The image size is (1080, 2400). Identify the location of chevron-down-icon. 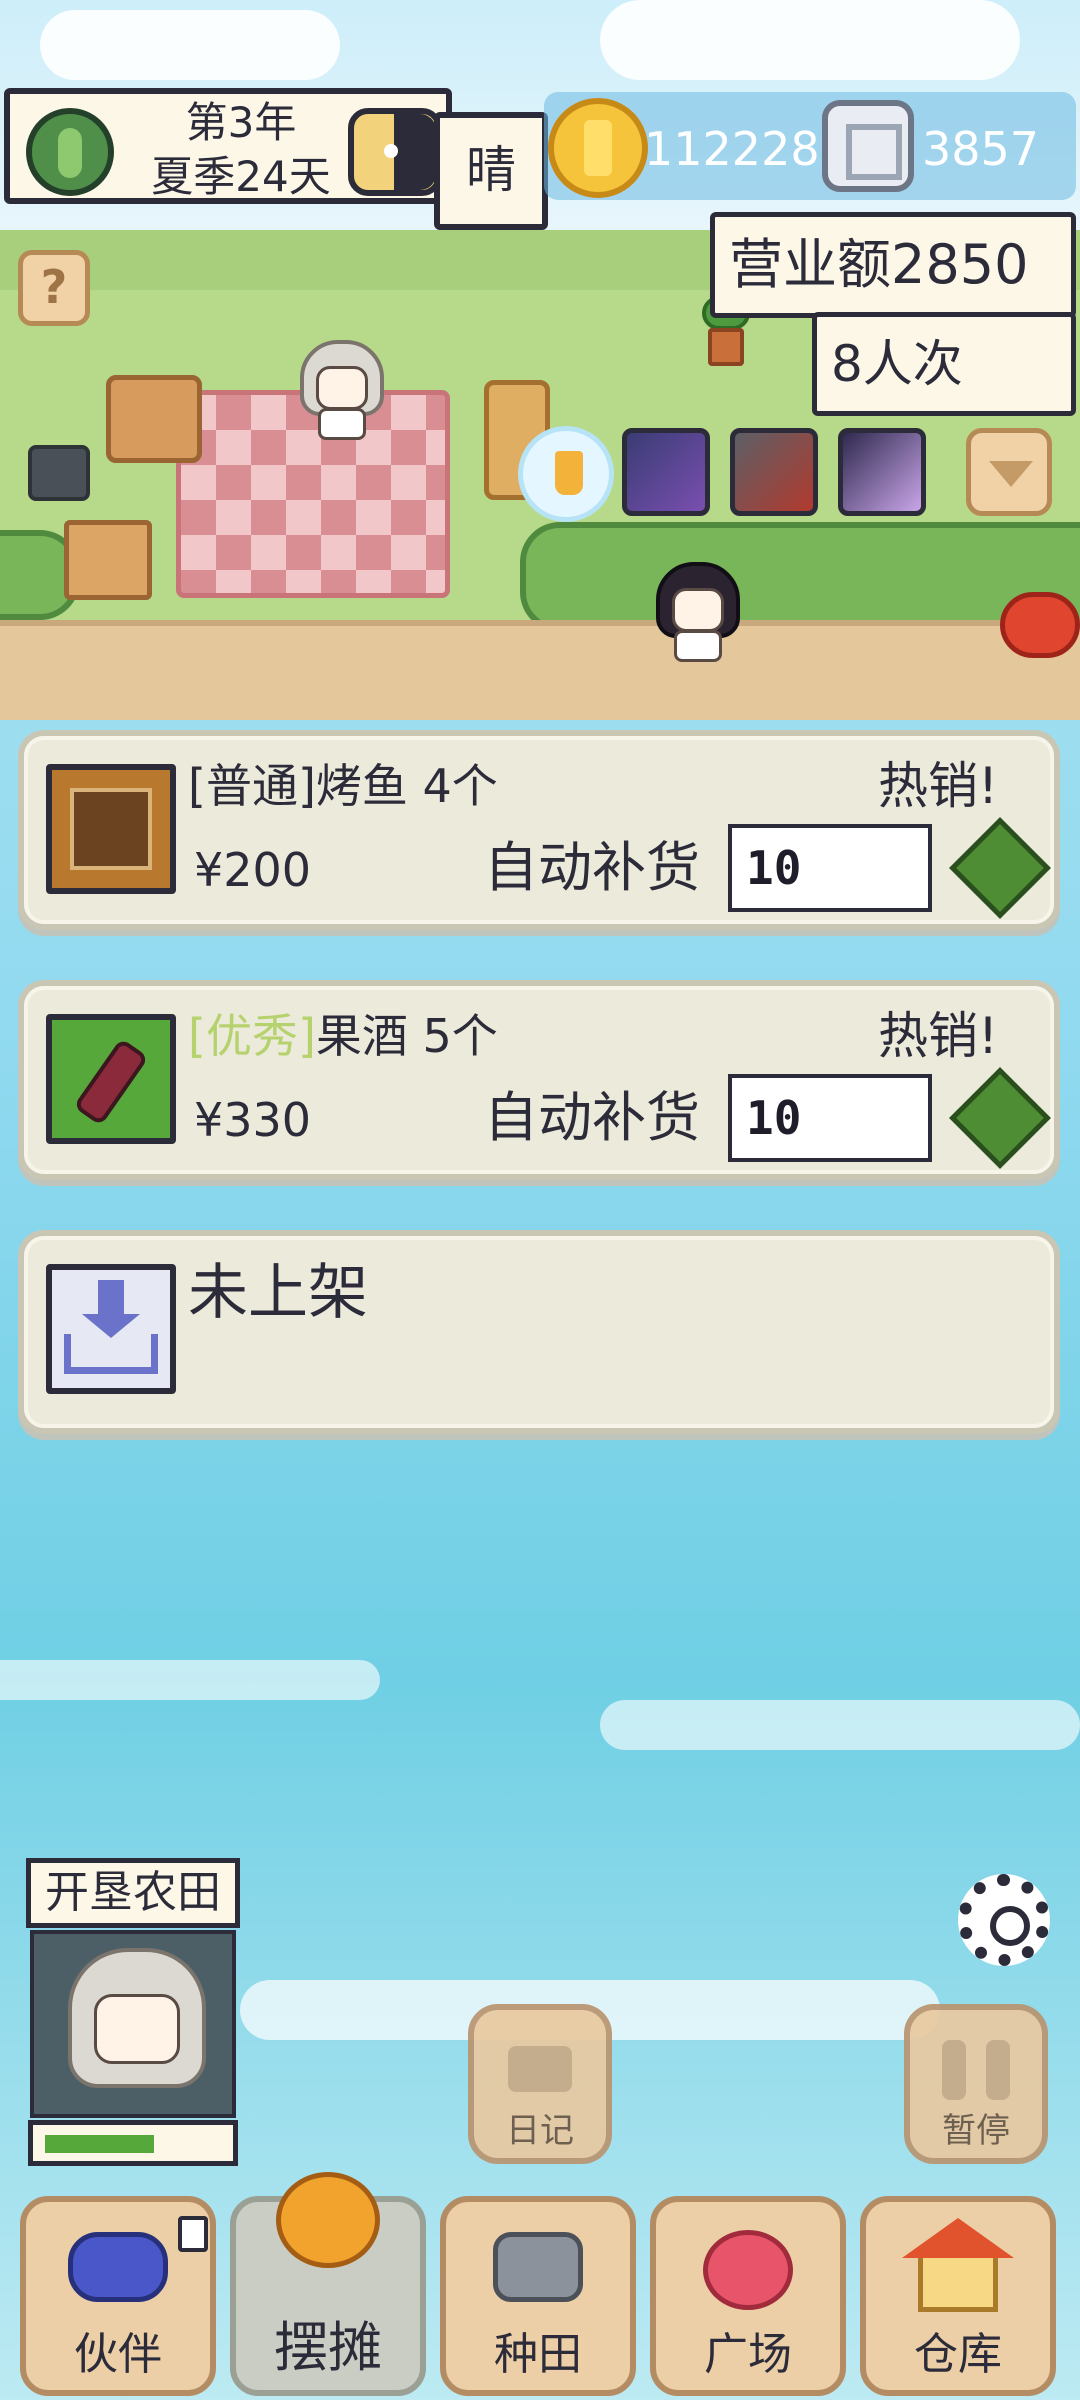
(1009, 472).